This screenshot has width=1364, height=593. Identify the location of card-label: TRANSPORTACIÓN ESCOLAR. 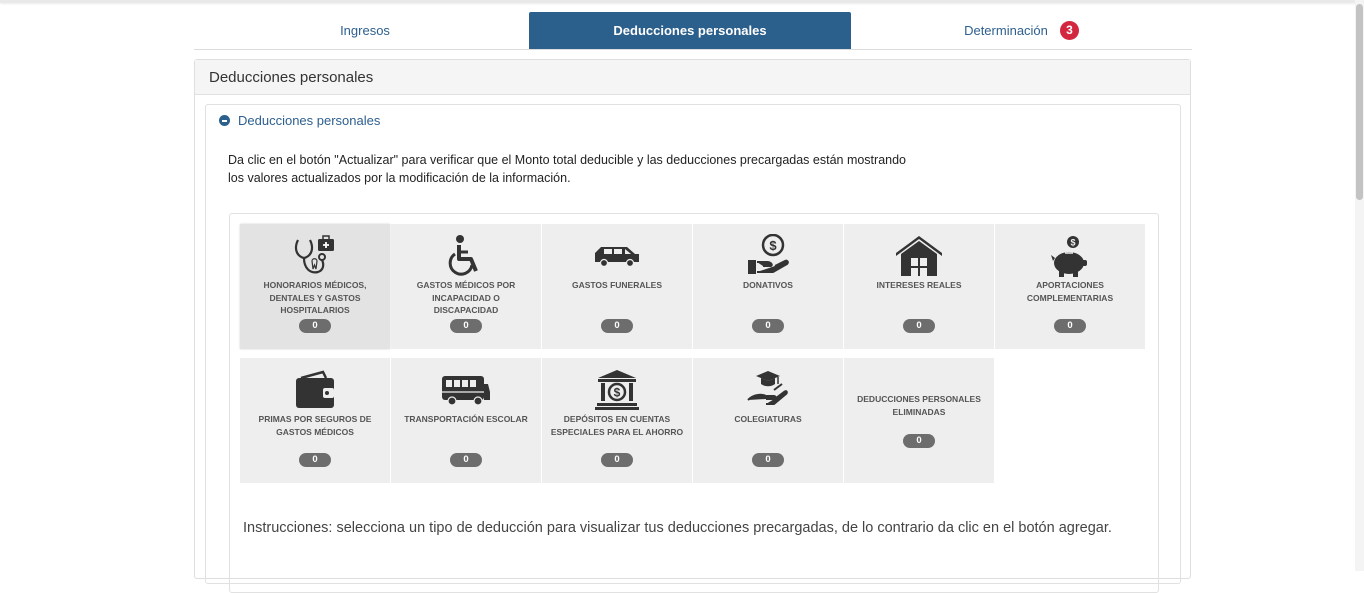
(466, 419).